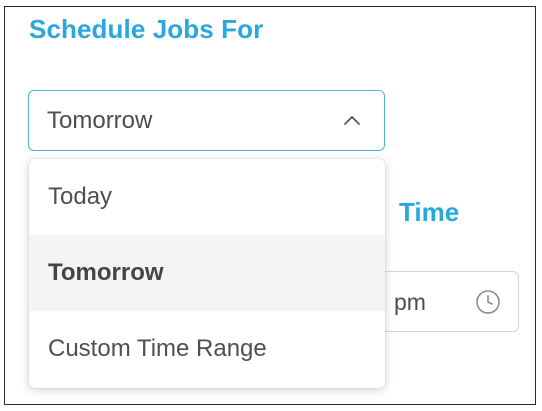  I want to click on option-today: Today, so click(207, 197).